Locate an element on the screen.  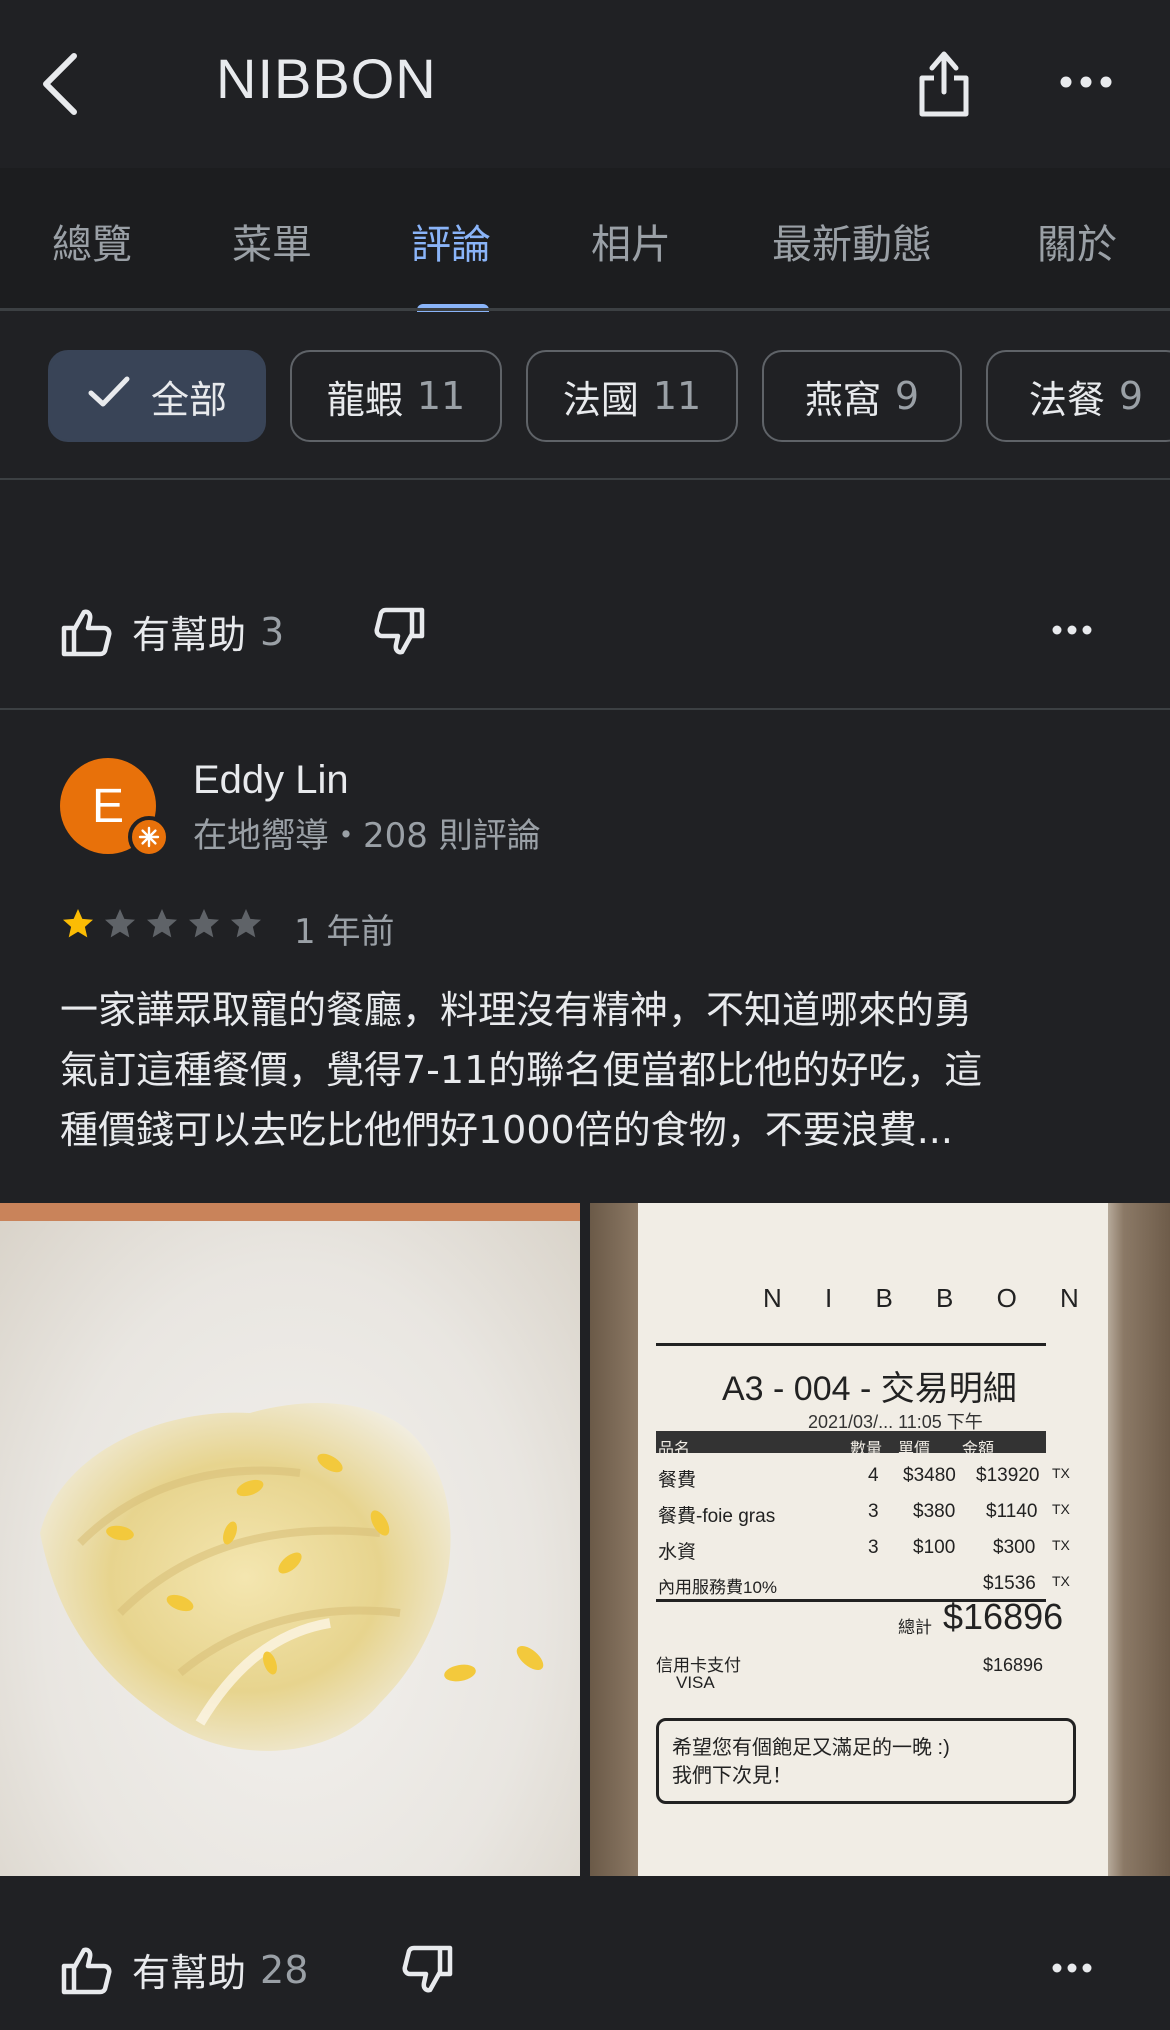
reviewer-name: Eddy Lin is located at coordinates (271, 780).